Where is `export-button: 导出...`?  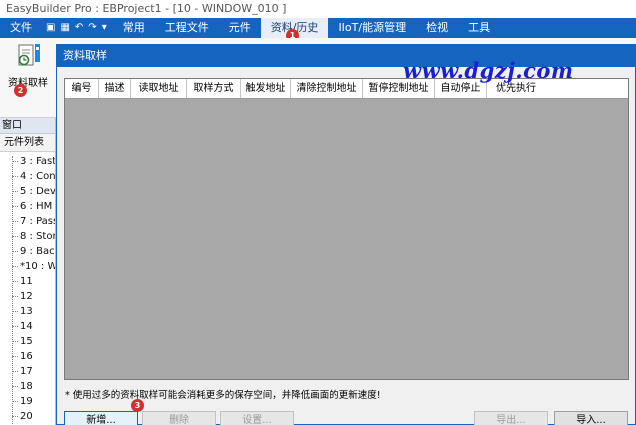 export-button: 导出... is located at coordinates (511, 418).